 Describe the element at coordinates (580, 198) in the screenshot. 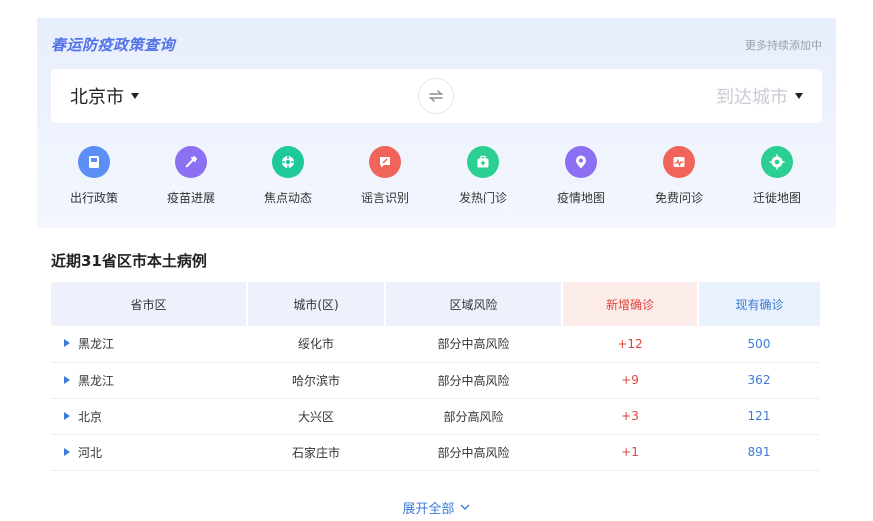

I see `feature-label: 疫情地图` at that location.